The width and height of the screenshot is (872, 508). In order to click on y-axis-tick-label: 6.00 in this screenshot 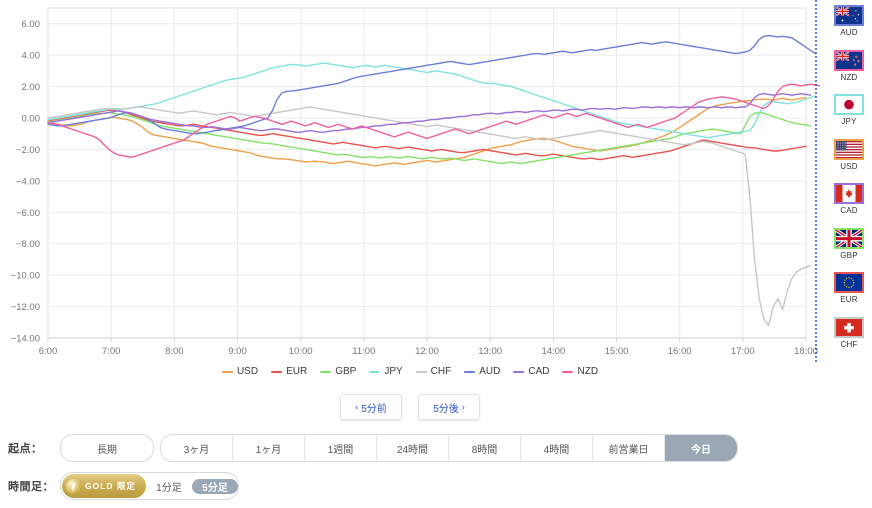, I will do `click(31, 24)`.